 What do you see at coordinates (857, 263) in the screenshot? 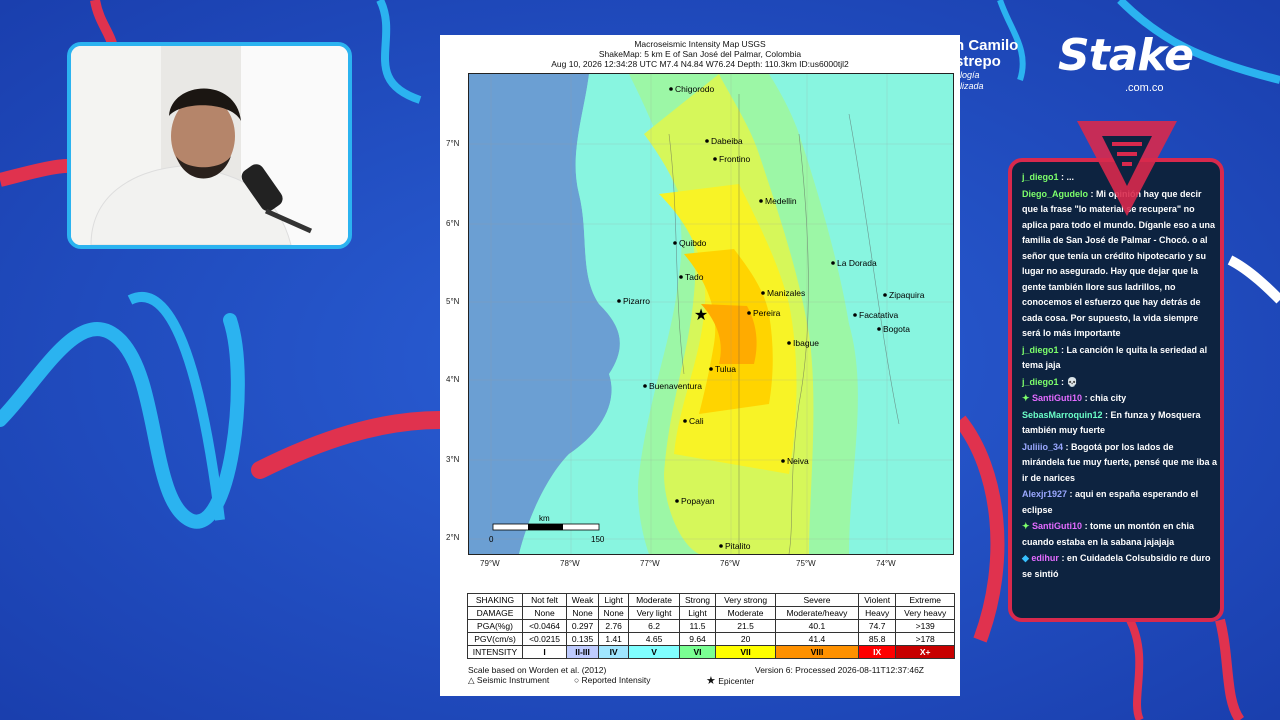
I see `city-label: La Dorada` at bounding box center [857, 263].